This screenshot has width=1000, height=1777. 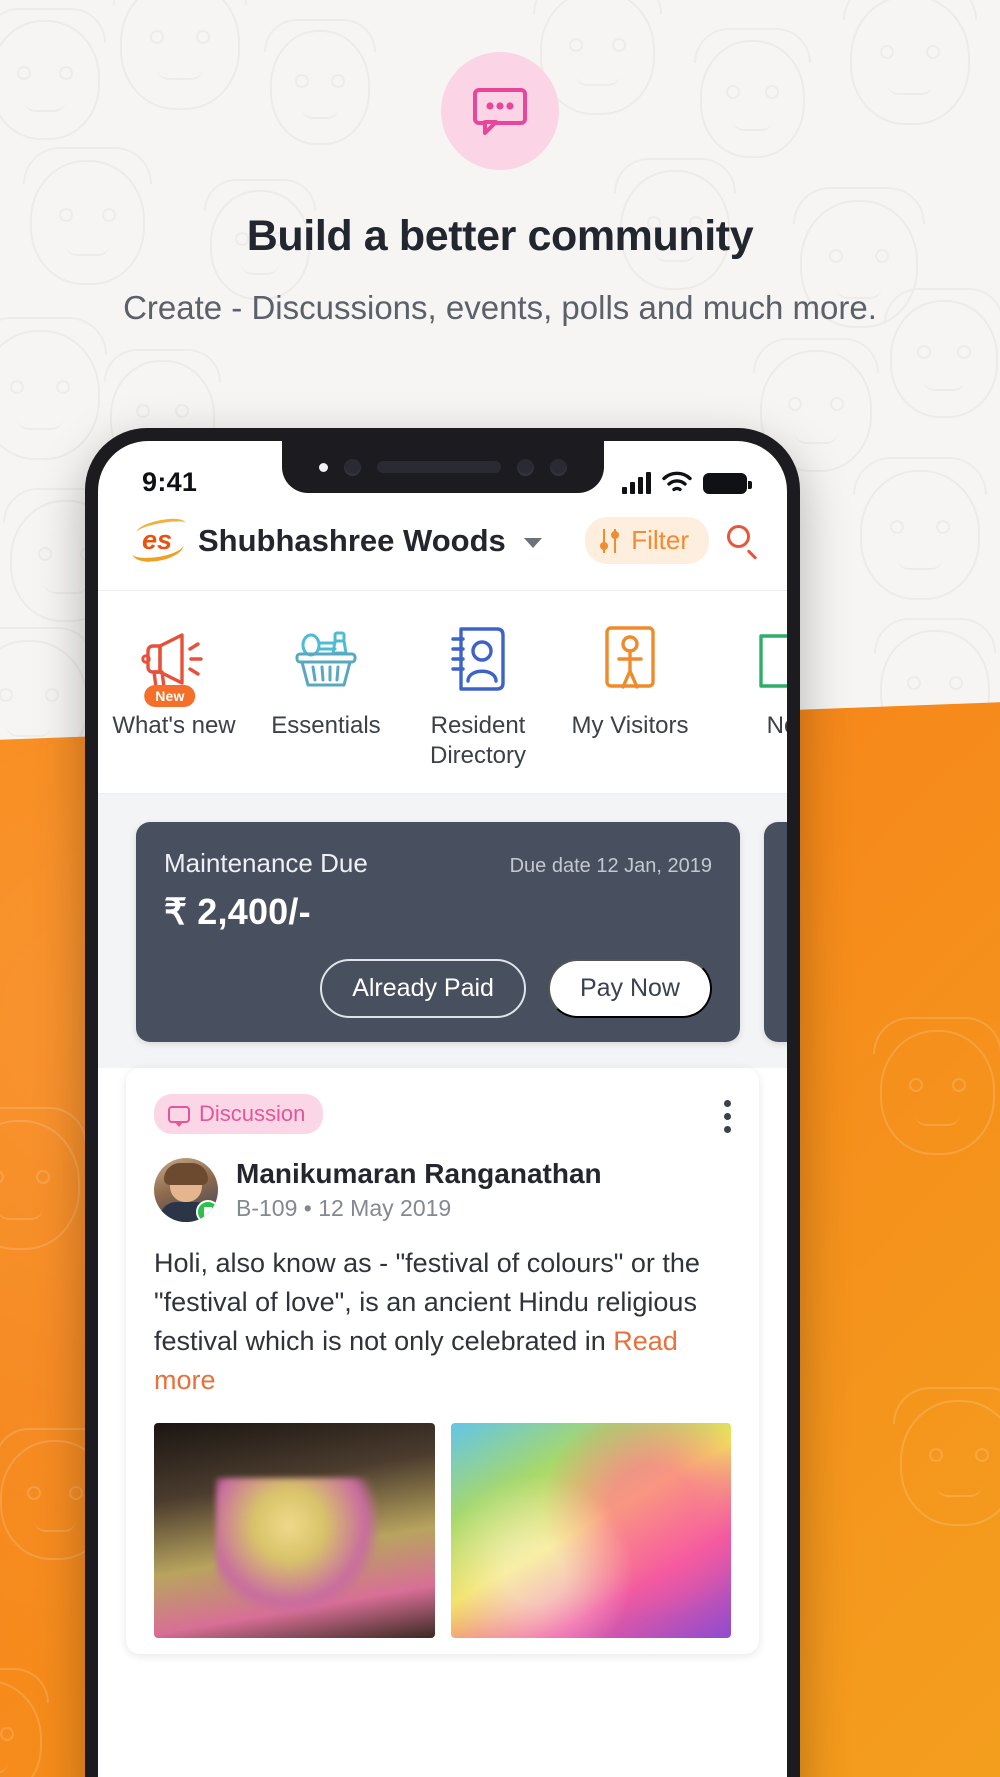 I want to click on basket-icon-wrap, so click(x=326, y=659).